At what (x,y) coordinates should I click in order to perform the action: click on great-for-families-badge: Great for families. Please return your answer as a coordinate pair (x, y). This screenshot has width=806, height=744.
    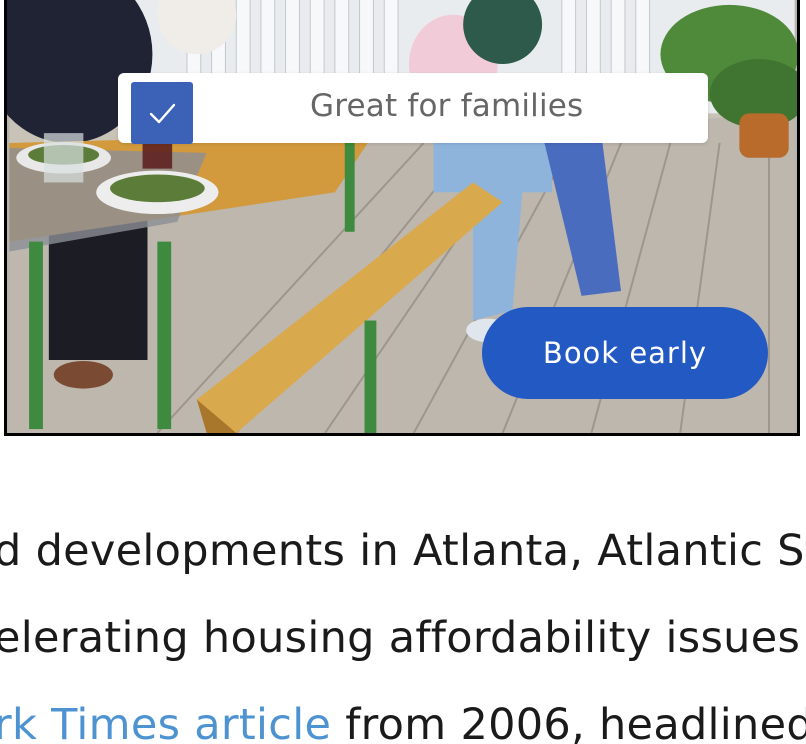
    Looking at the image, I should click on (413, 108).